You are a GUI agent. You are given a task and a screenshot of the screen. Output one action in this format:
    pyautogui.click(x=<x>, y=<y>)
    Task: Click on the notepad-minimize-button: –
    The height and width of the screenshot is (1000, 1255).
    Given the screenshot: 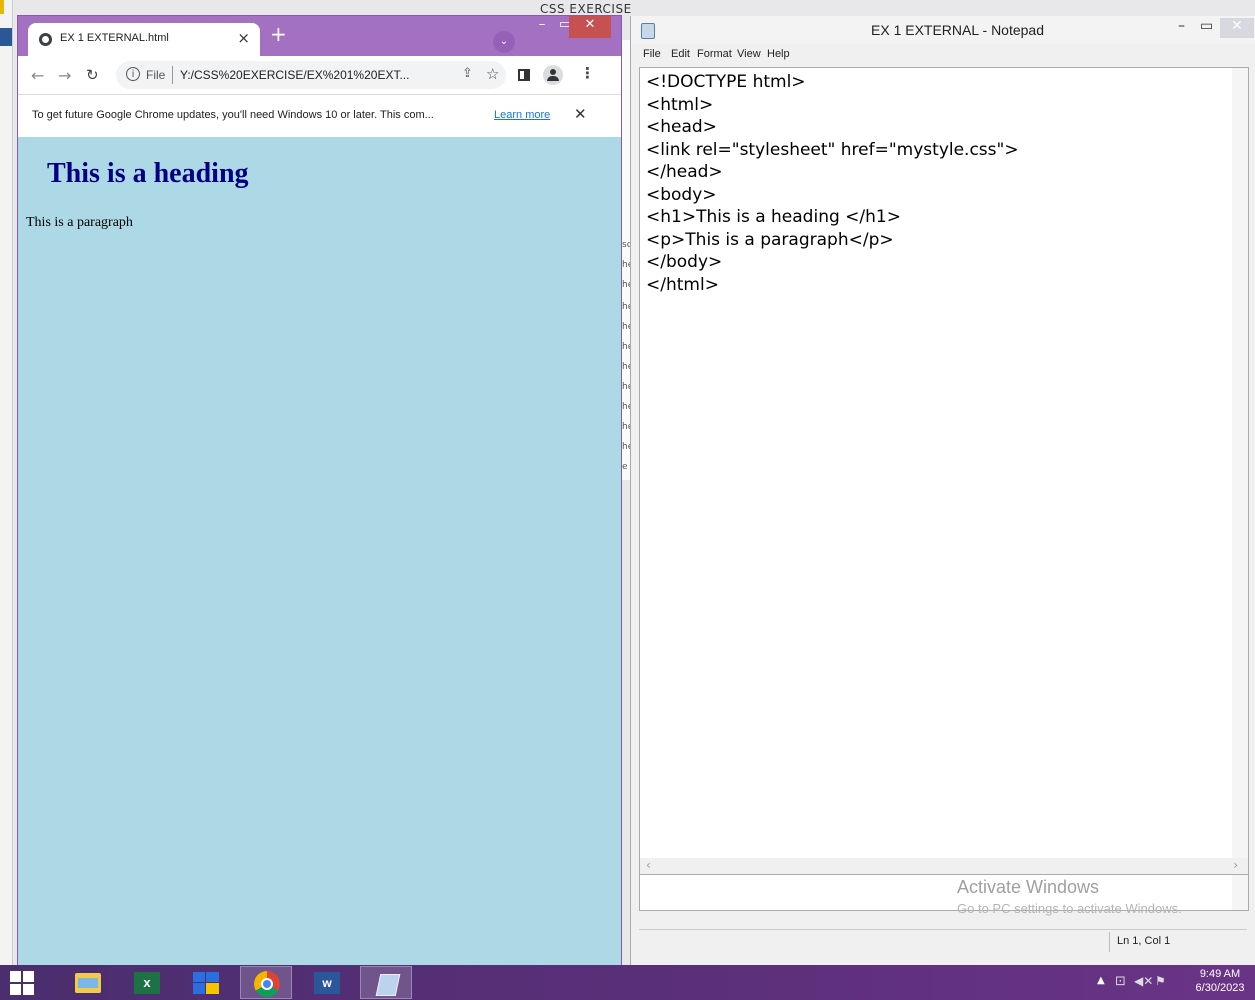 What is the action you would take?
    pyautogui.click(x=1181, y=26)
    